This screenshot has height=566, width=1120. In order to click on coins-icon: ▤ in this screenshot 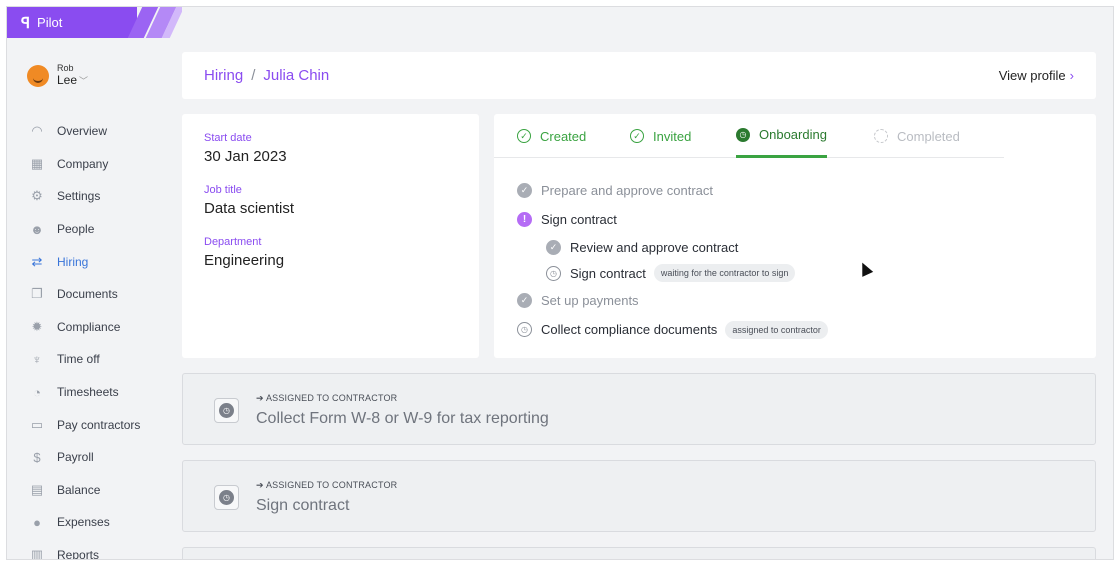, I will do `click(37, 489)`.